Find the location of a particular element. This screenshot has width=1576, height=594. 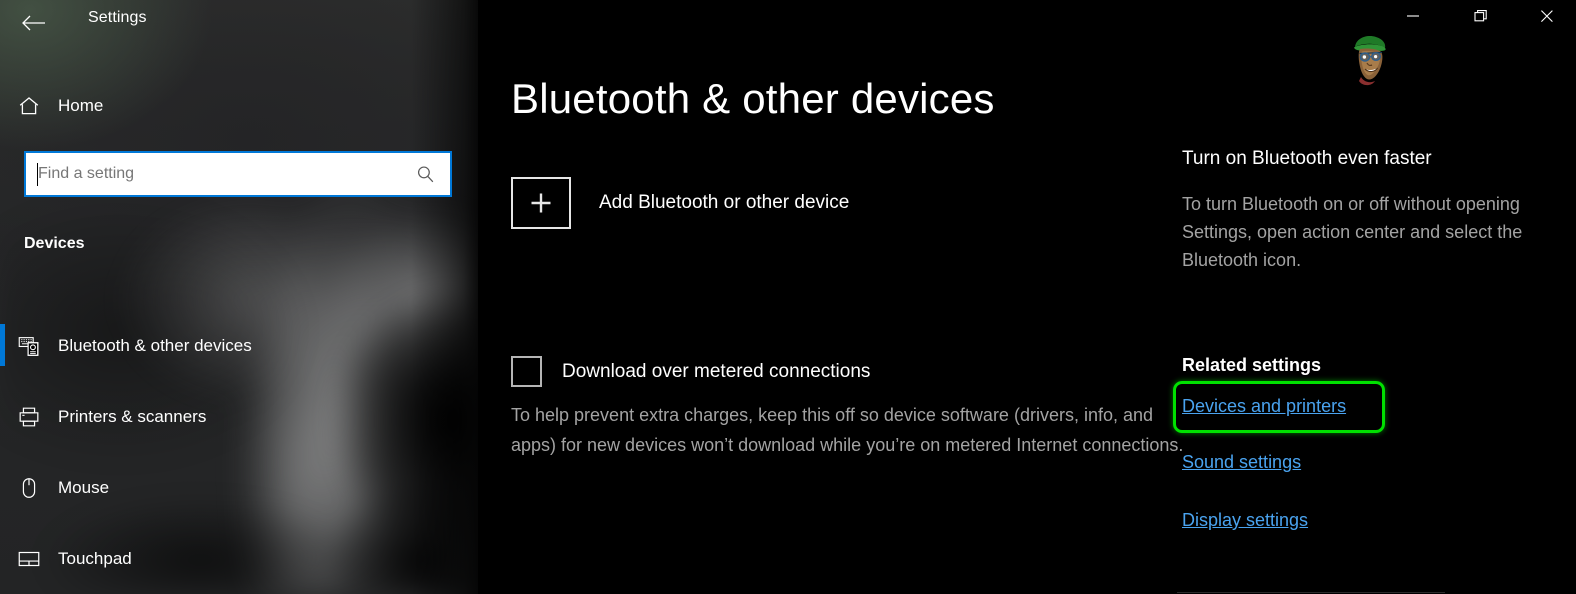

bottom-divider is located at coordinates (1311, 592).